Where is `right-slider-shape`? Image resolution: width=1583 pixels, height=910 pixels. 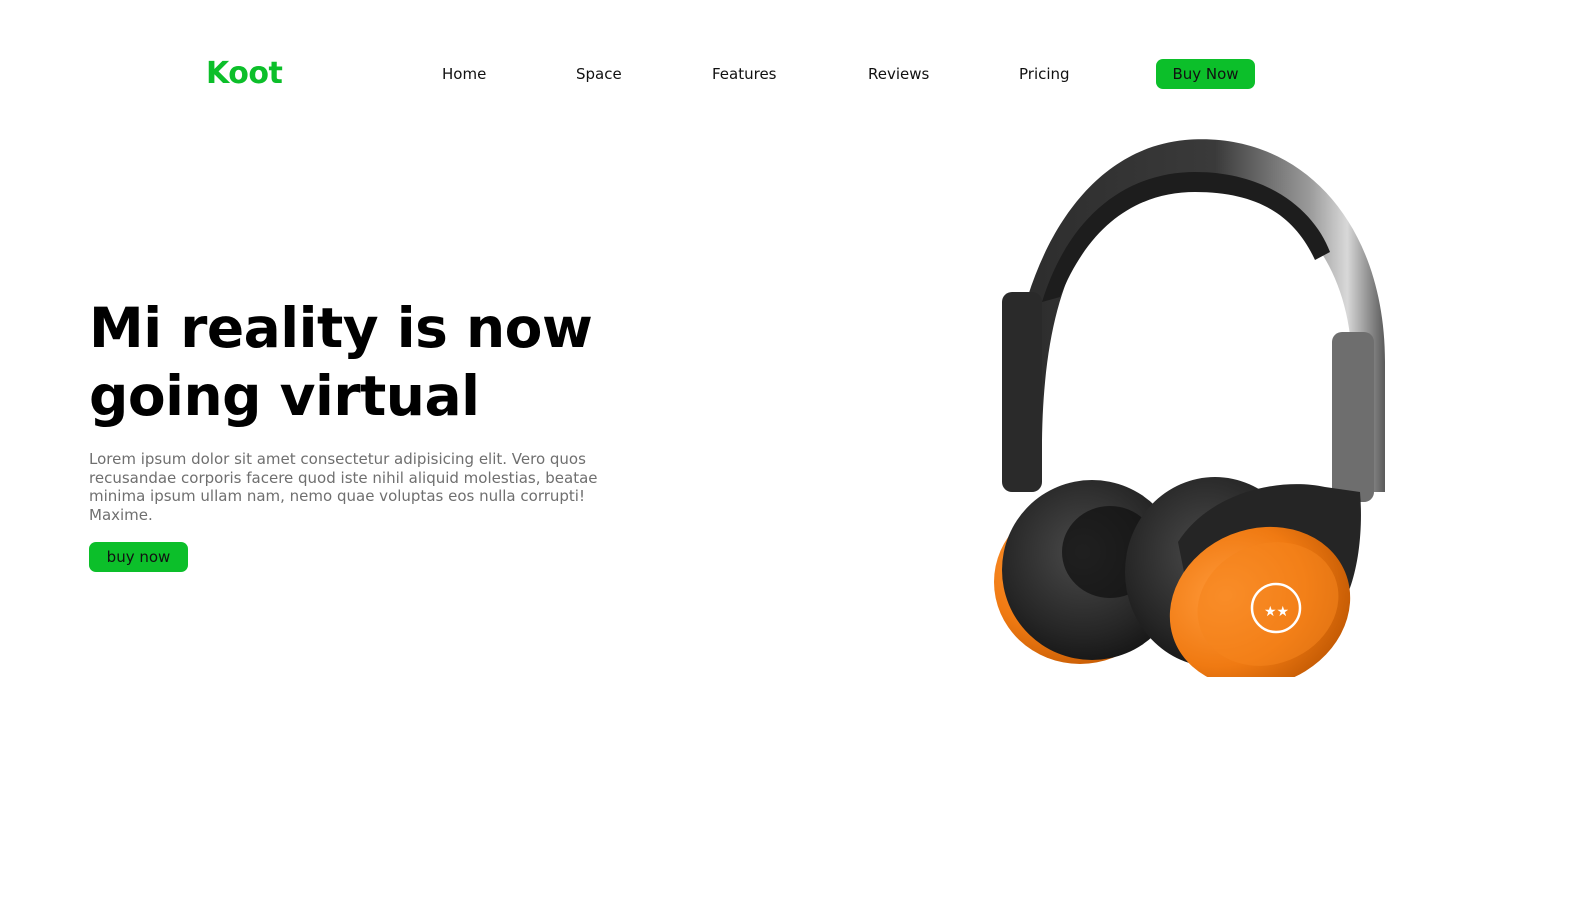 right-slider-shape is located at coordinates (1353, 417).